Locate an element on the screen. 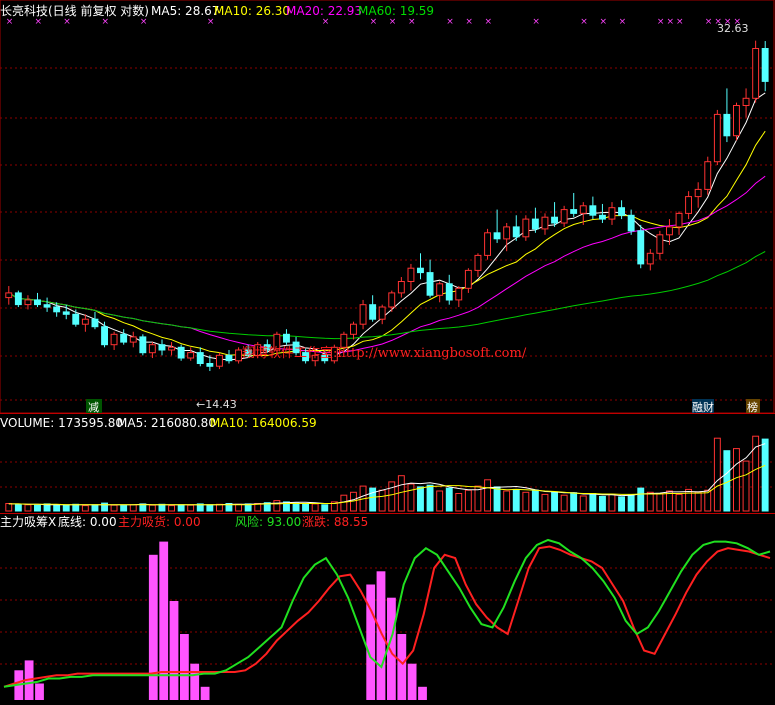  indicator-absorb: 主力吸货: 0.00 is located at coordinates (159, 521).